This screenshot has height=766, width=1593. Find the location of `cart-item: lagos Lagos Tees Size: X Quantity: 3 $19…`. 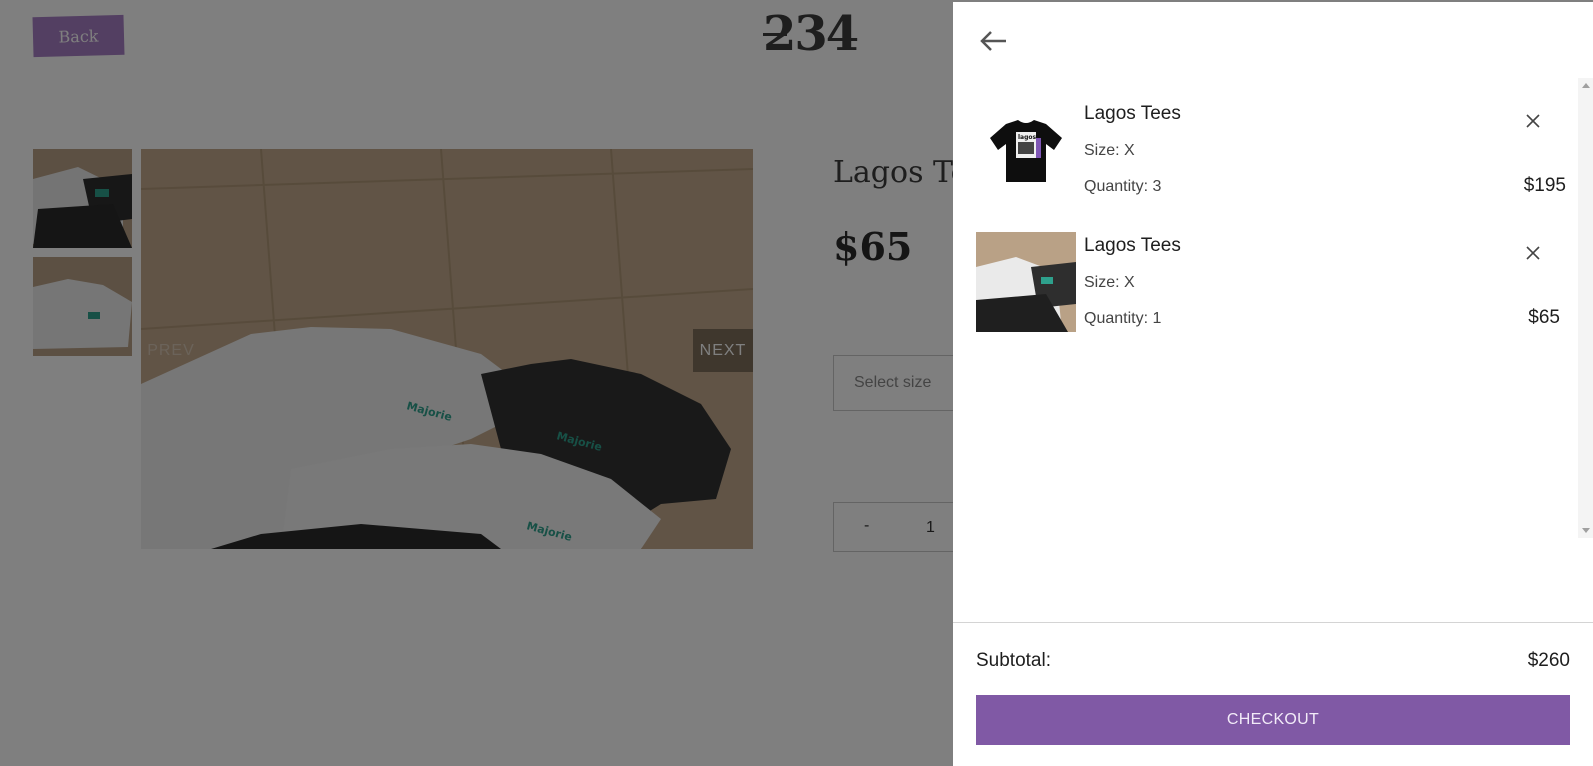

cart-item: lagos Lagos Tees Size: X Quantity: 3 $19… is located at coordinates (1271, 150).